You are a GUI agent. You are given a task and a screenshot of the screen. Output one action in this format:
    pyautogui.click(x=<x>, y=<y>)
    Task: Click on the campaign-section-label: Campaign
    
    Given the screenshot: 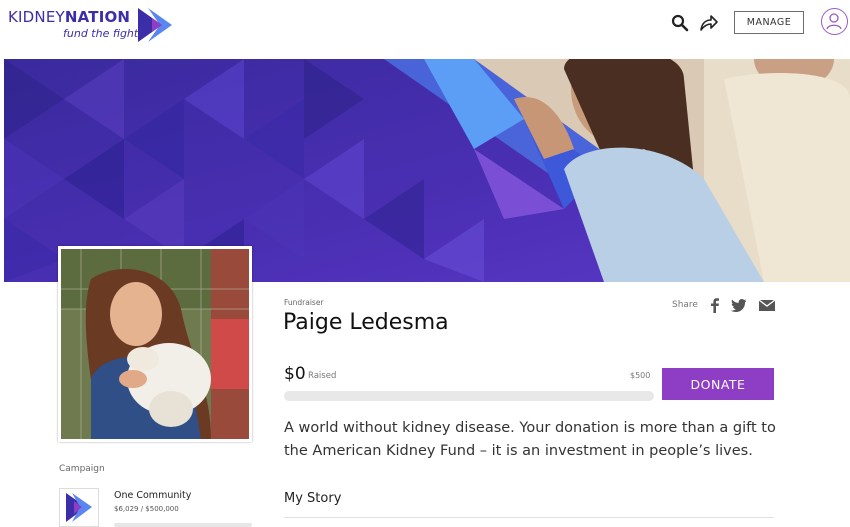 What is the action you would take?
    pyautogui.click(x=82, y=469)
    